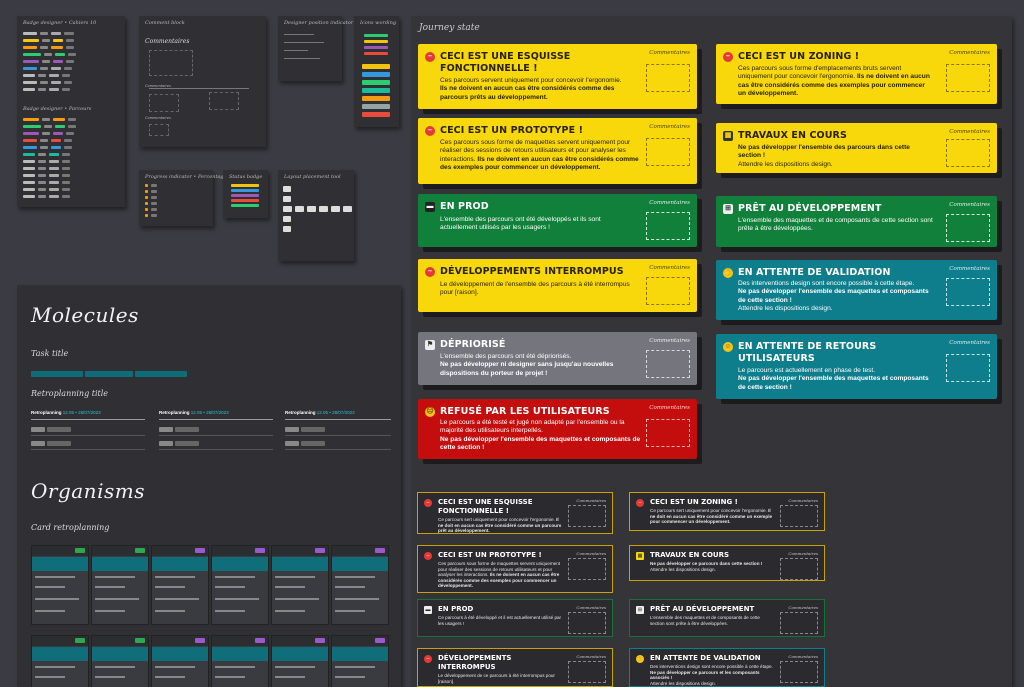 This screenshot has width=1024, height=687. What do you see at coordinates (378, 23) in the screenshot?
I see `tools-frame-title: Icons wording` at bounding box center [378, 23].